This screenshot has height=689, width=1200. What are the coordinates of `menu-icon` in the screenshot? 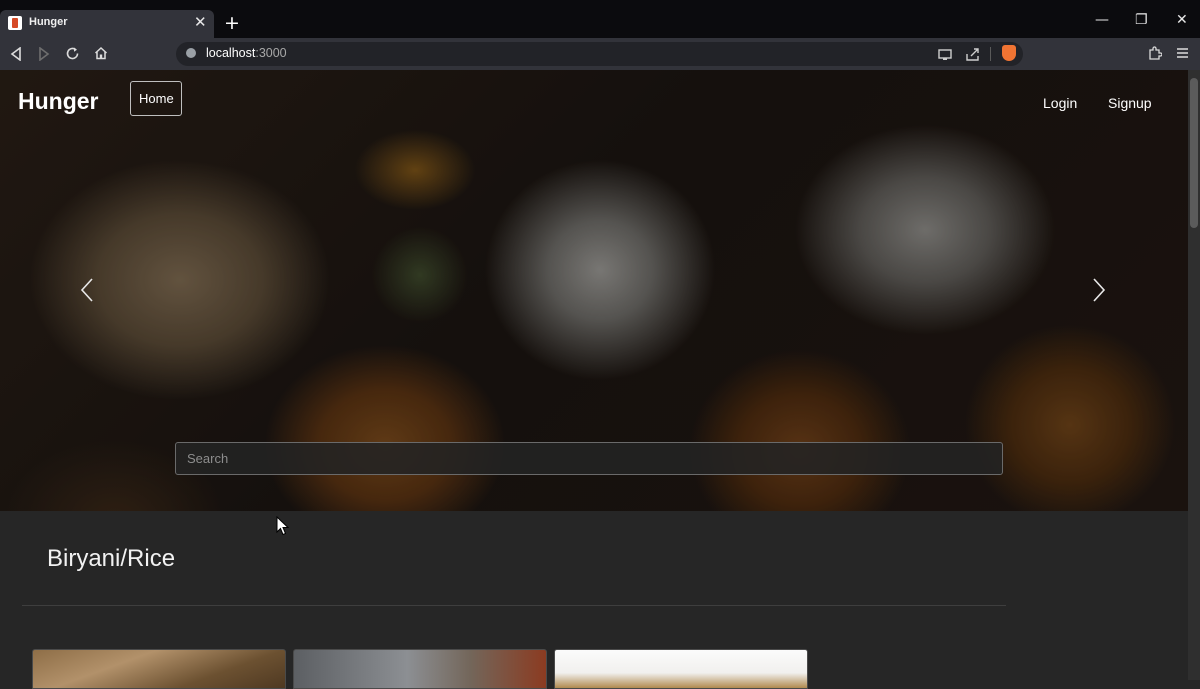 It's located at (1182, 53).